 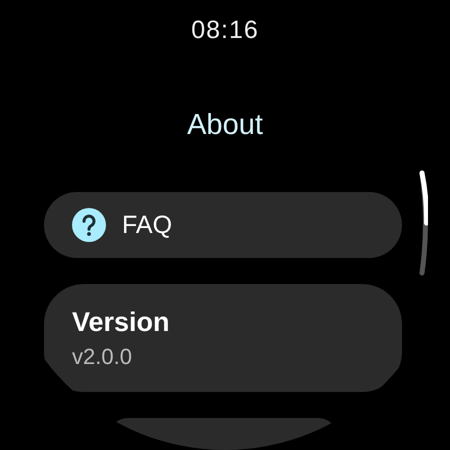 What do you see at coordinates (121, 322) in the screenshot?
I see `card-title: Version` at bounding box center [121, 322].